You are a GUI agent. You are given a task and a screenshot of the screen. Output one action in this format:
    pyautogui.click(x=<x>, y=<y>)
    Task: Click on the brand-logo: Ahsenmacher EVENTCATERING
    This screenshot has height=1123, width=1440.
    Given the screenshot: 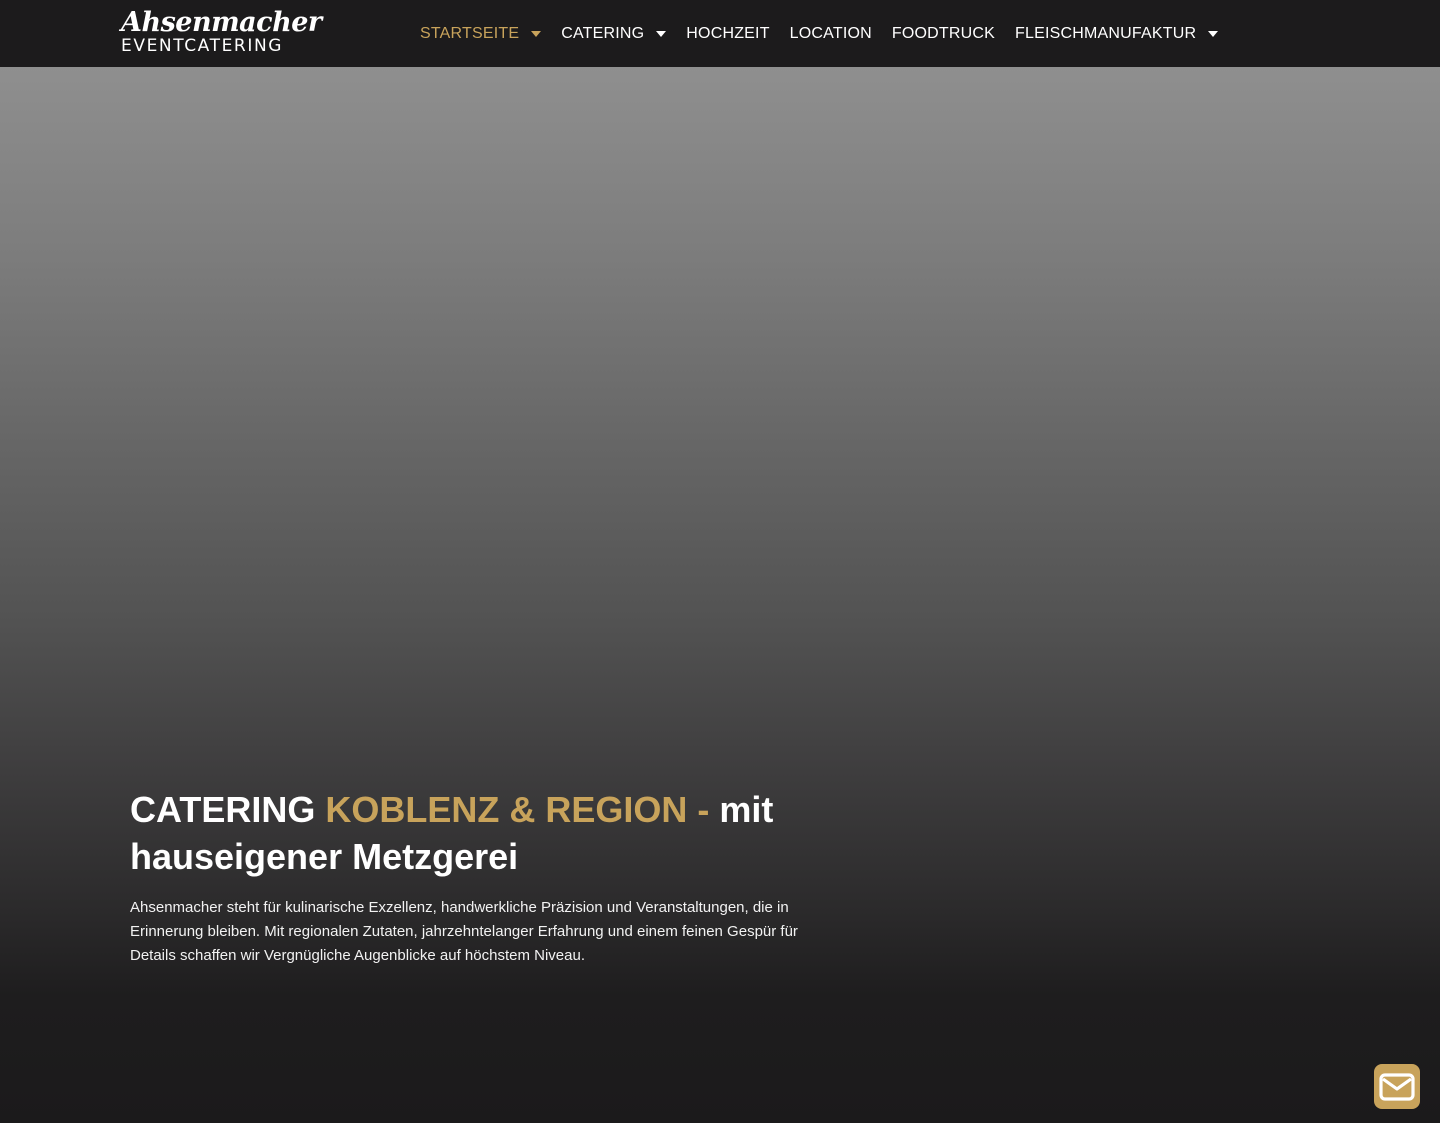 What is the action you would take?
    pyautogui.click(x=221, y=33)
    